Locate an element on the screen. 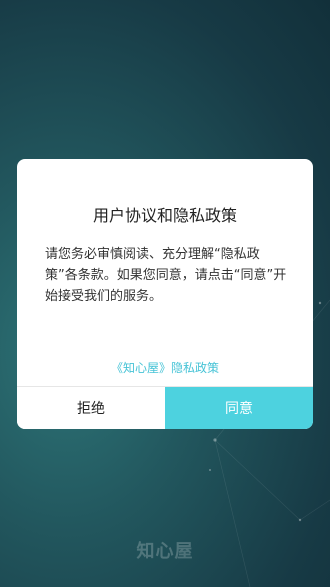 Image resolution: width=330 pixels, height=587 pixels. dialog-button-row: 拒绝 同意 is located at coordinates (165, 407).